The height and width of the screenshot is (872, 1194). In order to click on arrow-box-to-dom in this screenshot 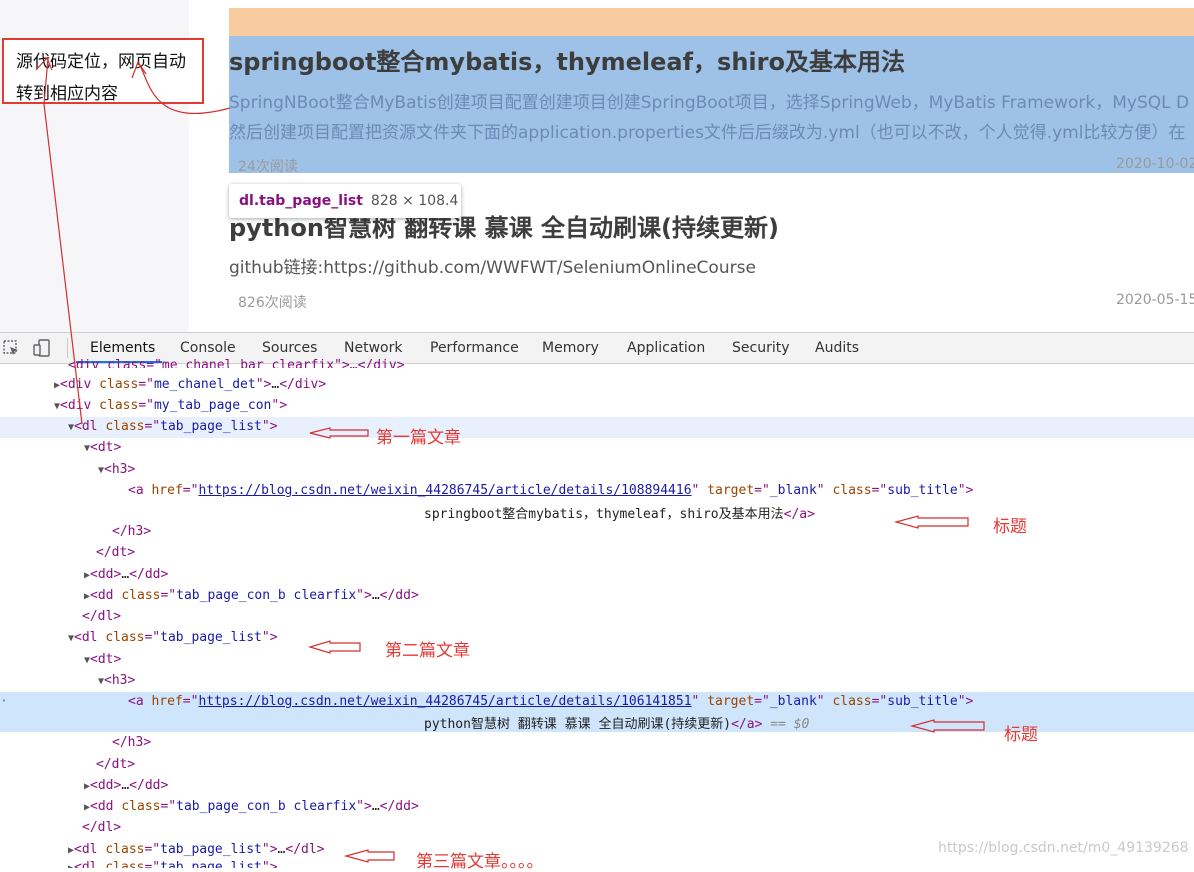, I will do `click(63, 264)`.